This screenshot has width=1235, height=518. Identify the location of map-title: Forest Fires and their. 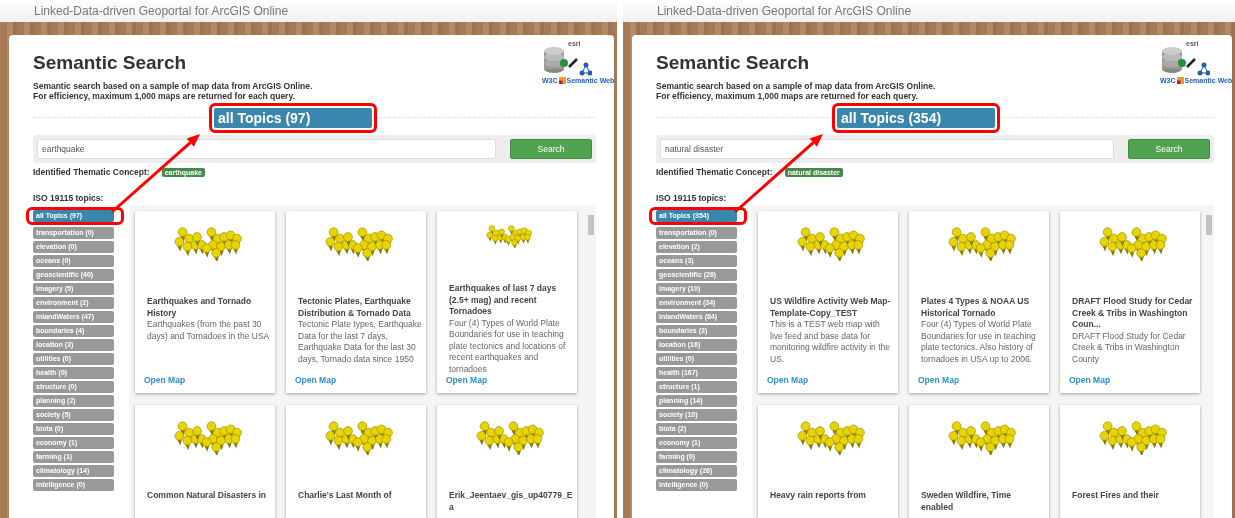
(1116, 496).